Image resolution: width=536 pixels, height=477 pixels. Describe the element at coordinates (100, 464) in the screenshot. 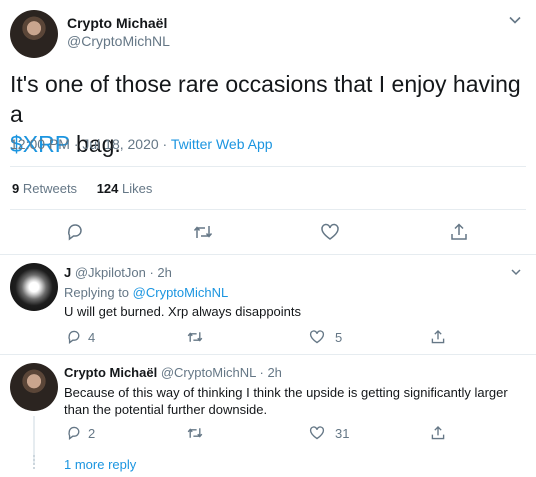

I see `more-replies-link: 1 more reply` at that location.